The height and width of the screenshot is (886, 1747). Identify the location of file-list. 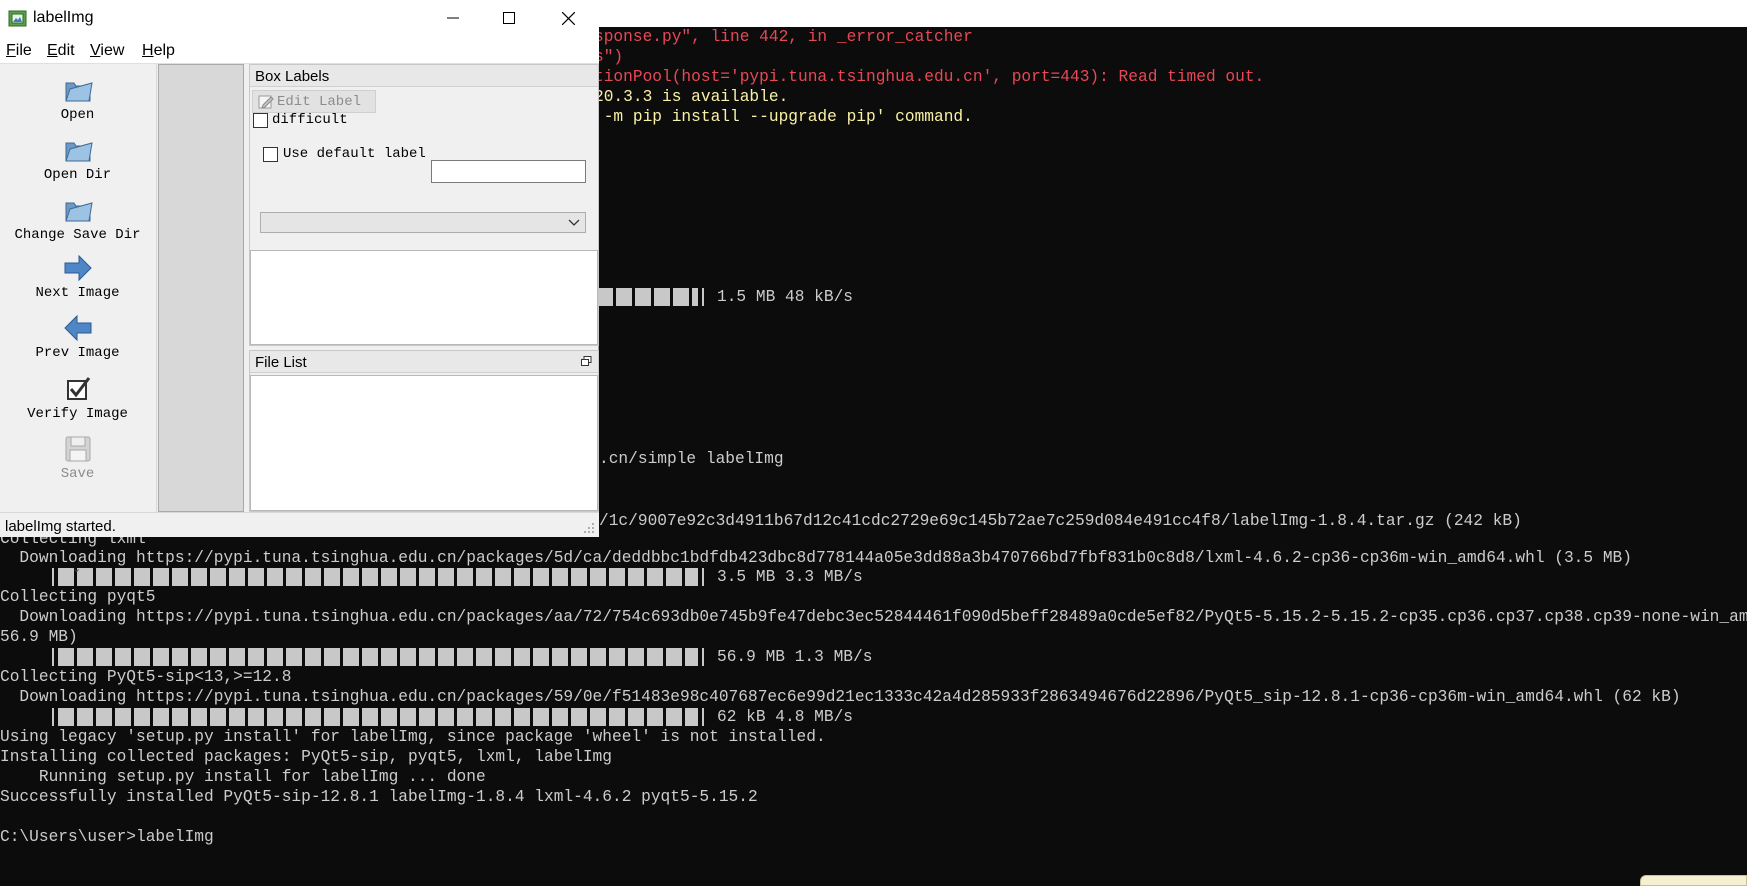
(424, 443).